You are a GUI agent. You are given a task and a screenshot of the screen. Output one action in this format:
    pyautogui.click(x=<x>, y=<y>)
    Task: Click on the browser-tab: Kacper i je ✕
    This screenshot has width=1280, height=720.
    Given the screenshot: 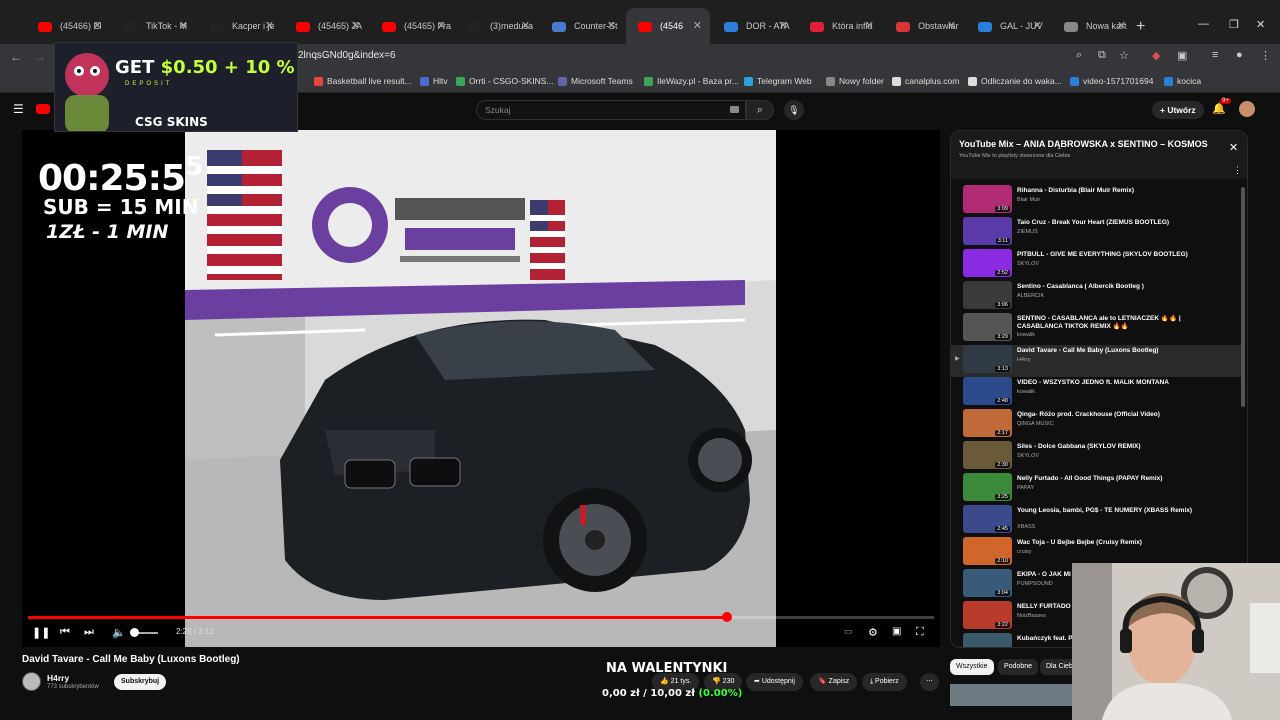 What is the action you would take?
    pyautogui.click(x=240, y=26)
    